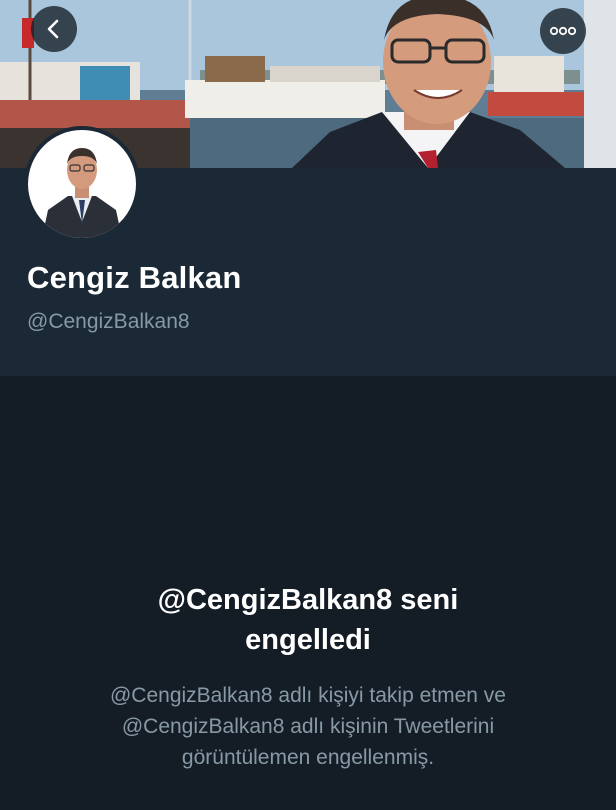 The width and height of the screenshot is (616, 810). I want to click on profile-handle: @CengizBalkan8, so click(108, 321).